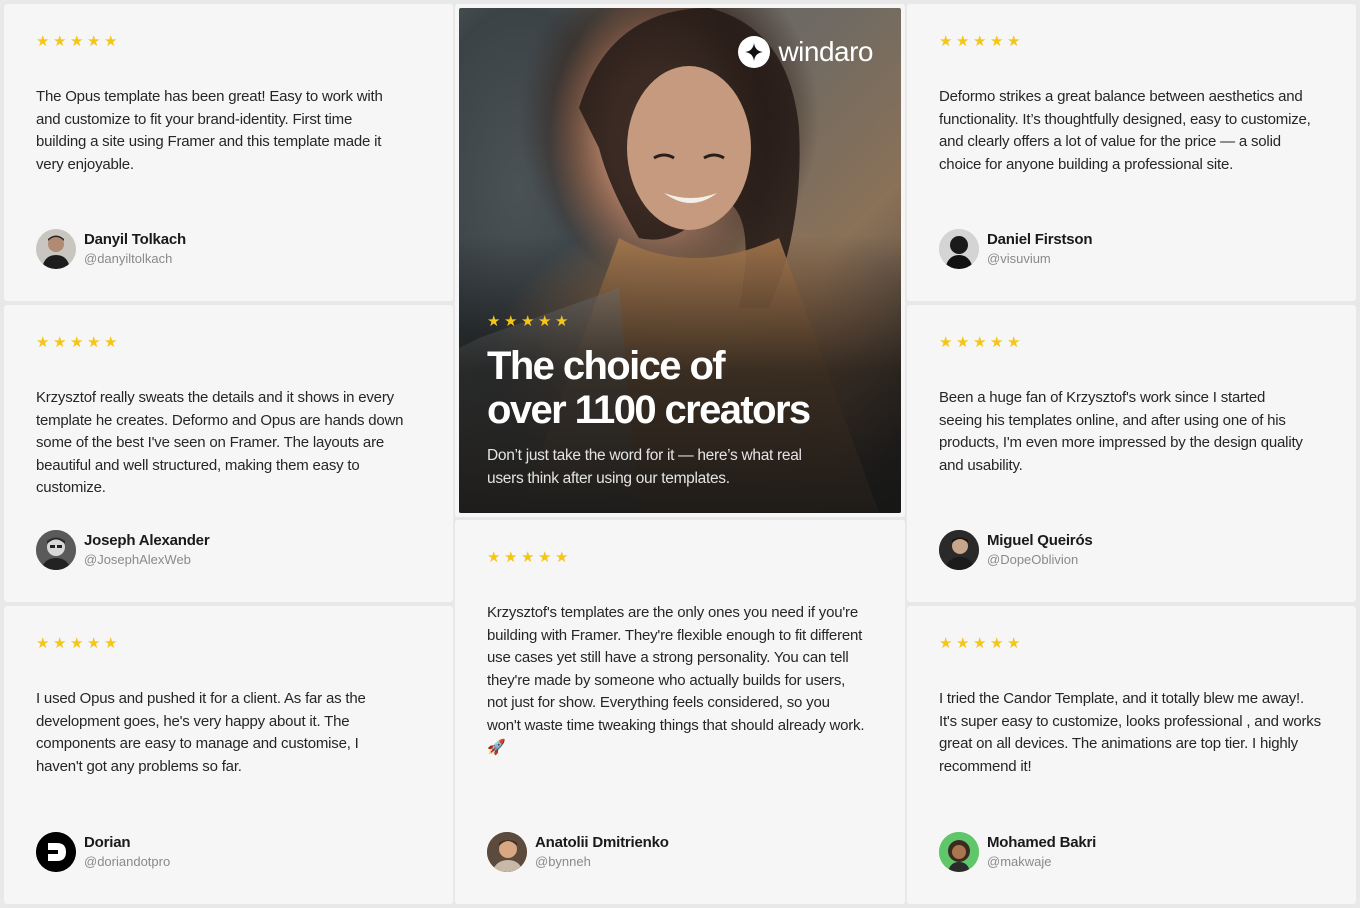  I want to click on author-handle: @JosephAlexWeb, so click(137, 559).